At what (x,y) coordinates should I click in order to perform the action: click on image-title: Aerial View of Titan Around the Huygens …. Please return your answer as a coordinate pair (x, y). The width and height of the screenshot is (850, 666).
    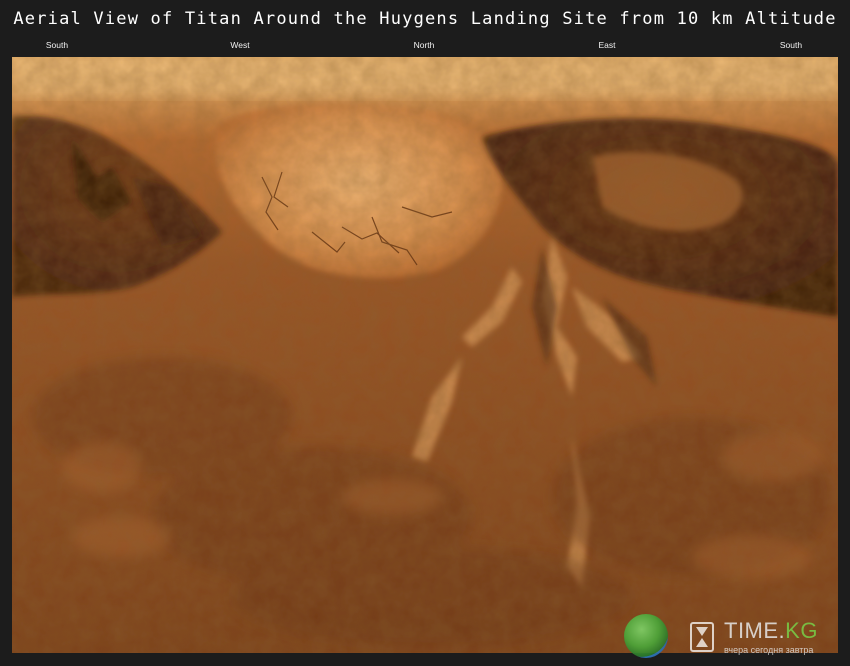
    Looking at the image, I should click on (425, 19).